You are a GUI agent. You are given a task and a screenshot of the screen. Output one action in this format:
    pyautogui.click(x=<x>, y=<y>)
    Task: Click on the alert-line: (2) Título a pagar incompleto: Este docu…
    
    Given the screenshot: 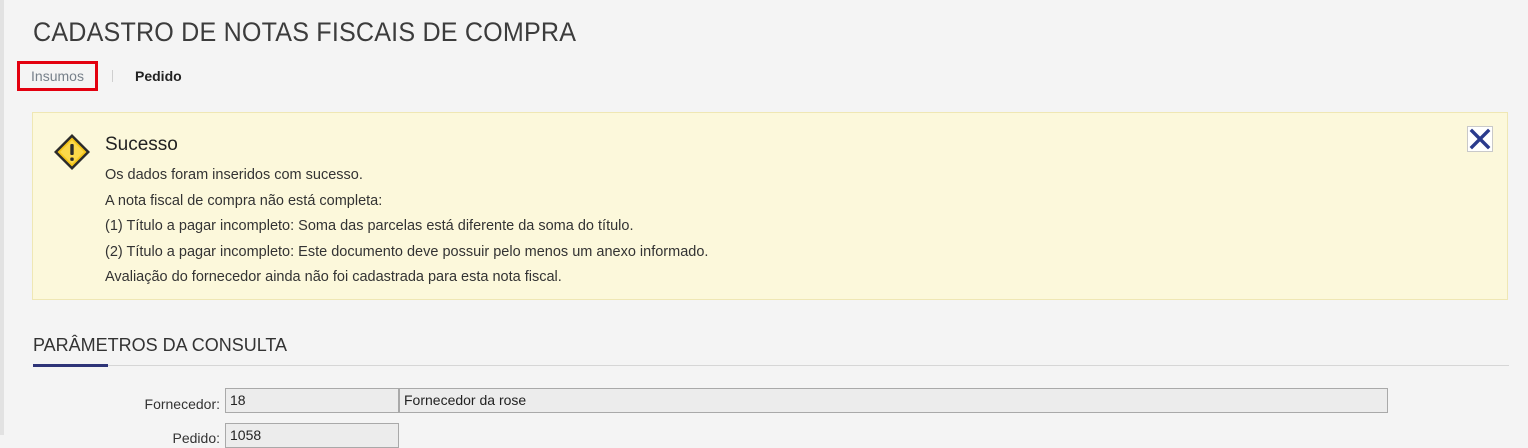 What is the action you would take?
    pyautogui.click(x=407, y=251)
    